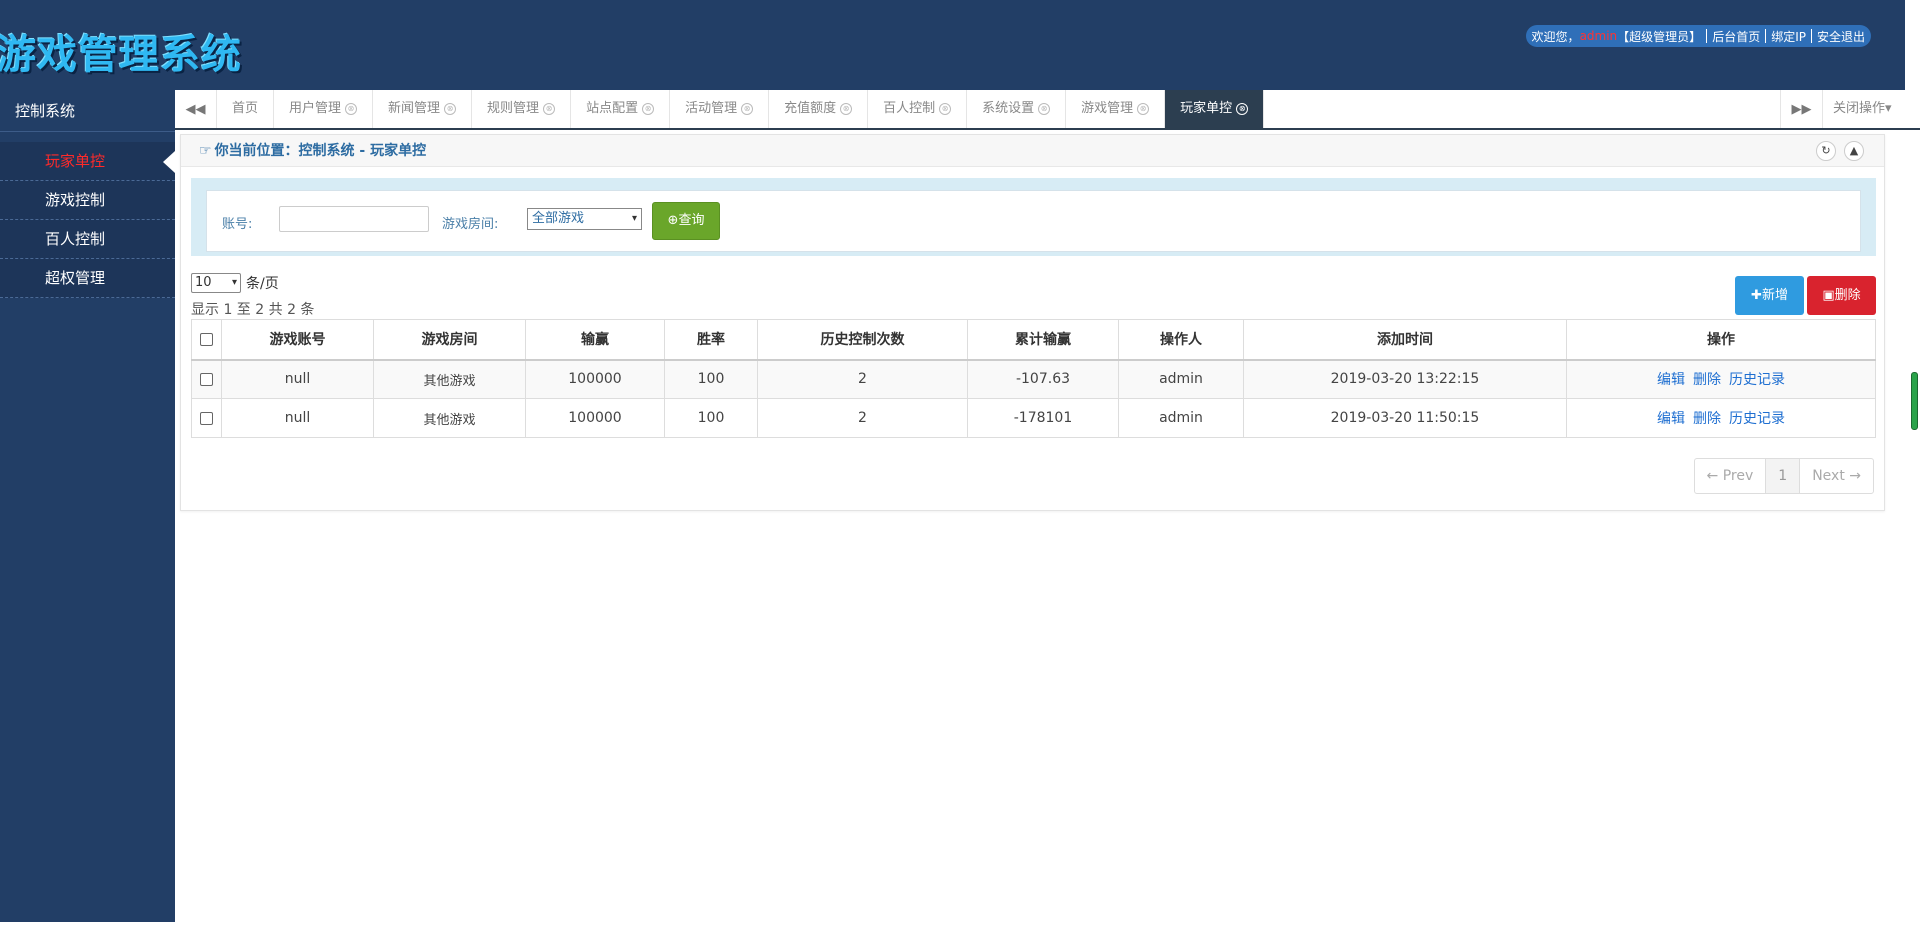 The width and height of the screenshot is (1920, 936). I want to click on tab-recharge: 充值额度 ⊗, so click(819, 109).